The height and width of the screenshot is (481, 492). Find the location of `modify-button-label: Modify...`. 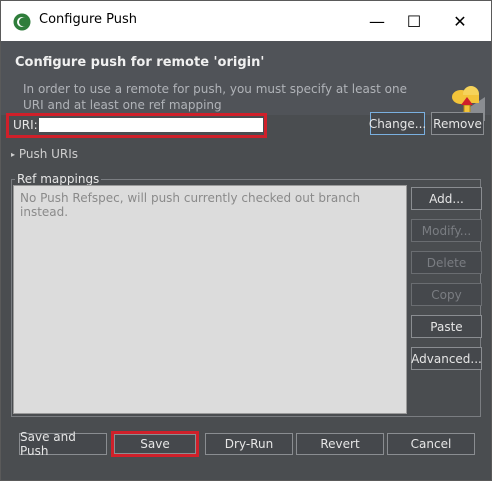

modify-button-label: Modify... is located at coordinates (446, 230).